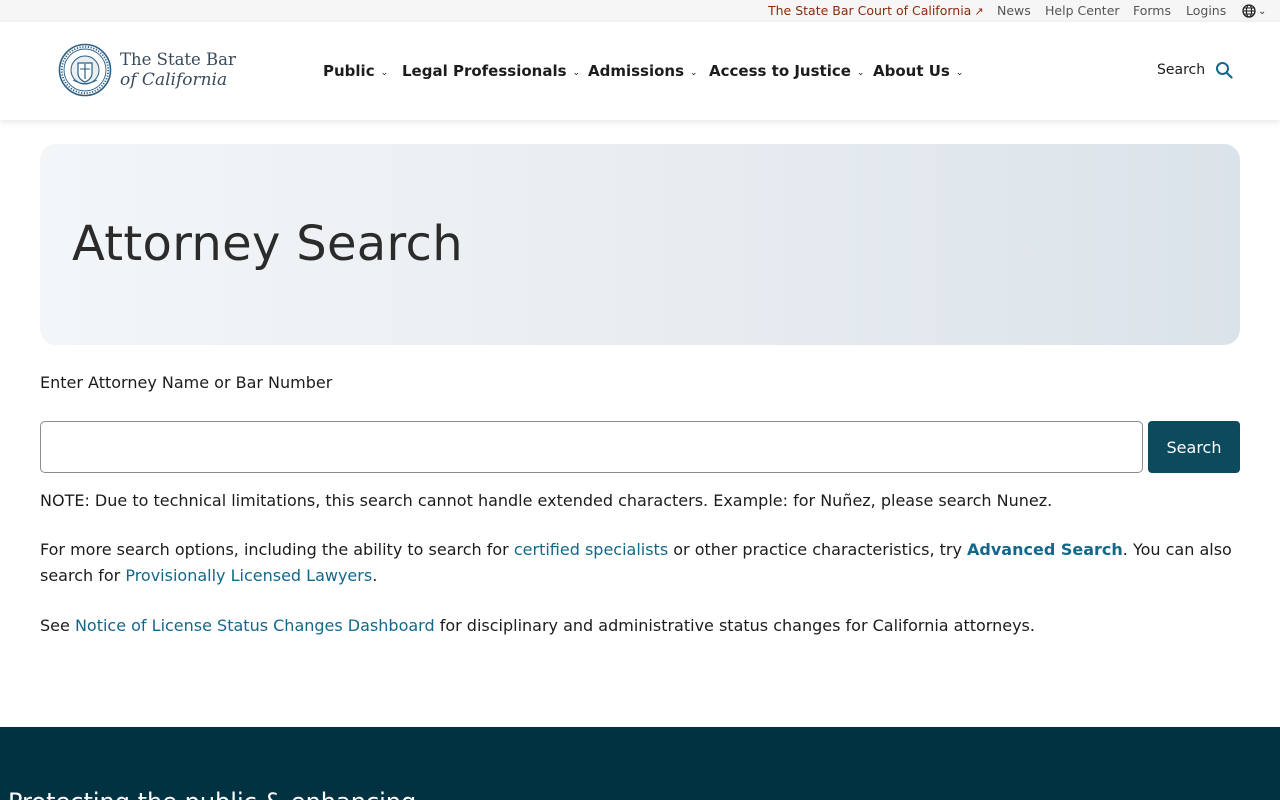 The image size is (1280, 800). I want to click on dashboard-prefix: See, so click(57, 625).